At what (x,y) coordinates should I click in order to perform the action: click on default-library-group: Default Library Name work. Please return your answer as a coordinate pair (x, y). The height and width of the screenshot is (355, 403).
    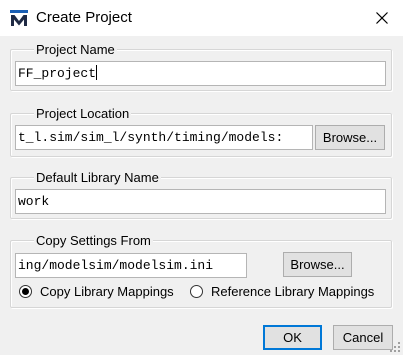
    Looking at the image, I should click on (201, 194).